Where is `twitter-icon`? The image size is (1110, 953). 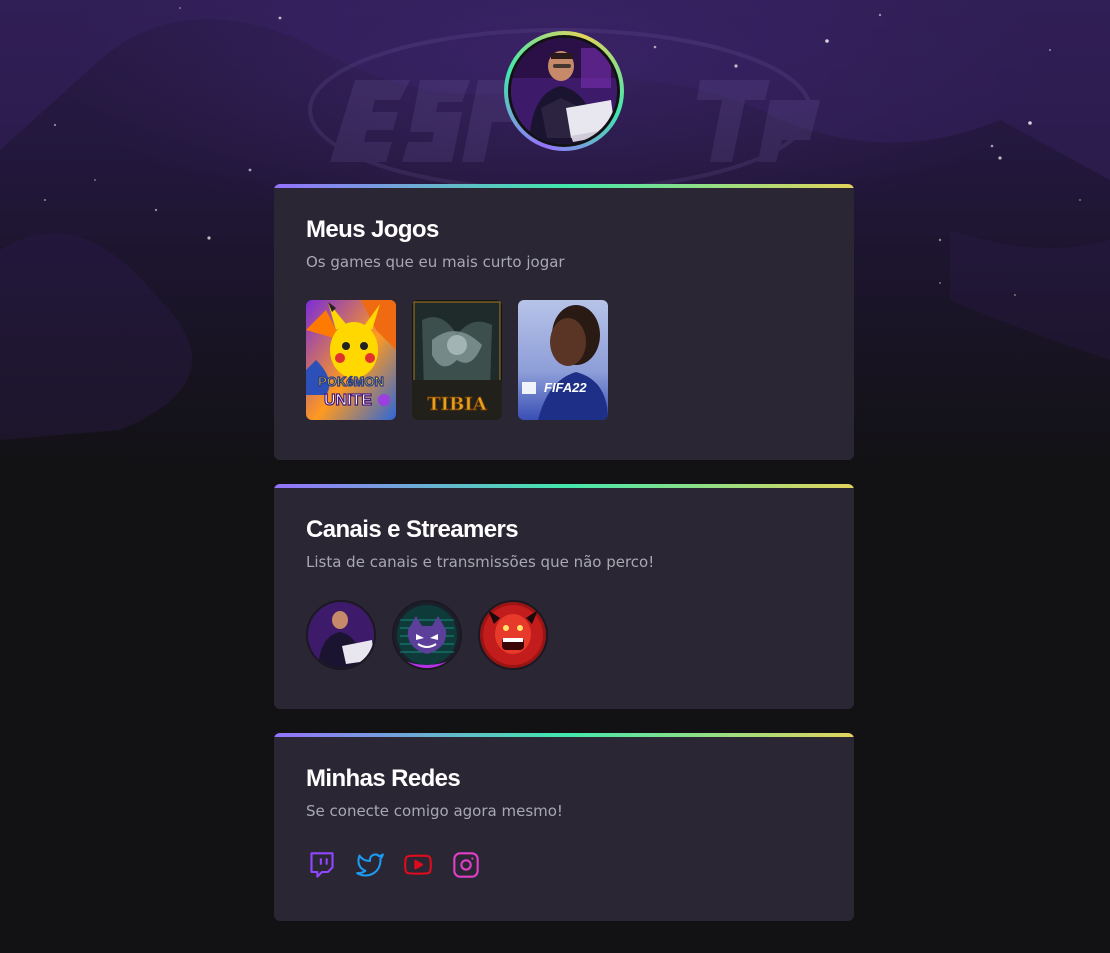
twitter-icon is located at coordinates (370, 865).